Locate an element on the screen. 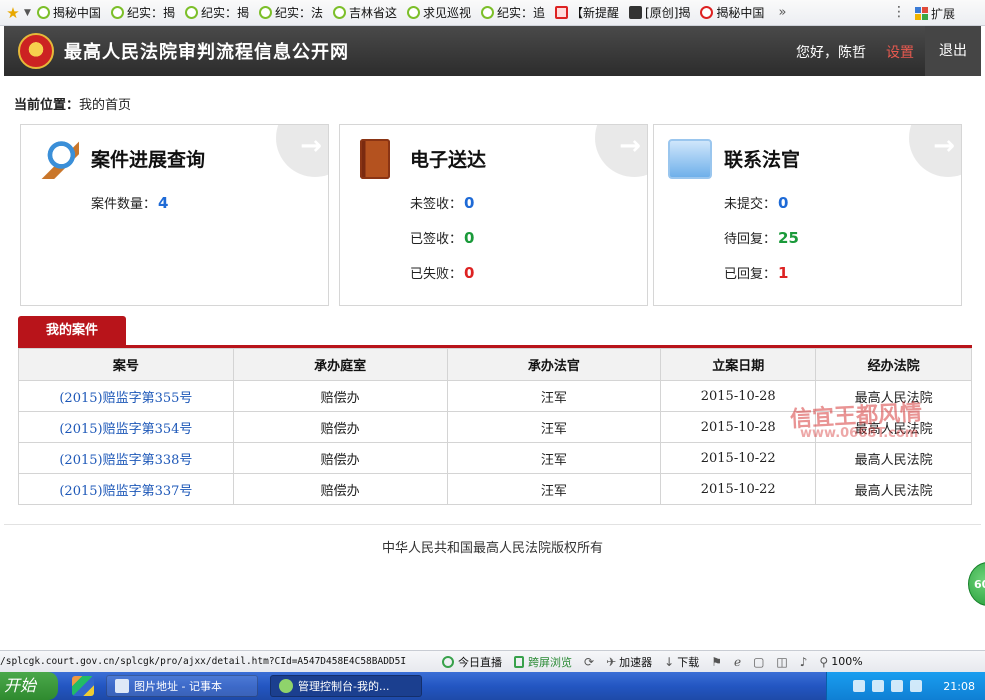 This screenshot has width=985, height=700. unsigned-value: 0 is located at coordinates (469, 203).